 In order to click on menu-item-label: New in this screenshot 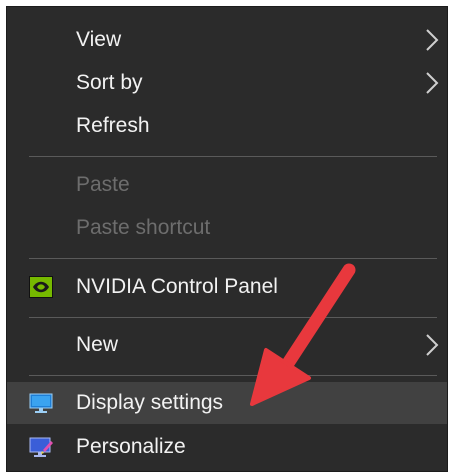, I will do `click(97, 344)`.